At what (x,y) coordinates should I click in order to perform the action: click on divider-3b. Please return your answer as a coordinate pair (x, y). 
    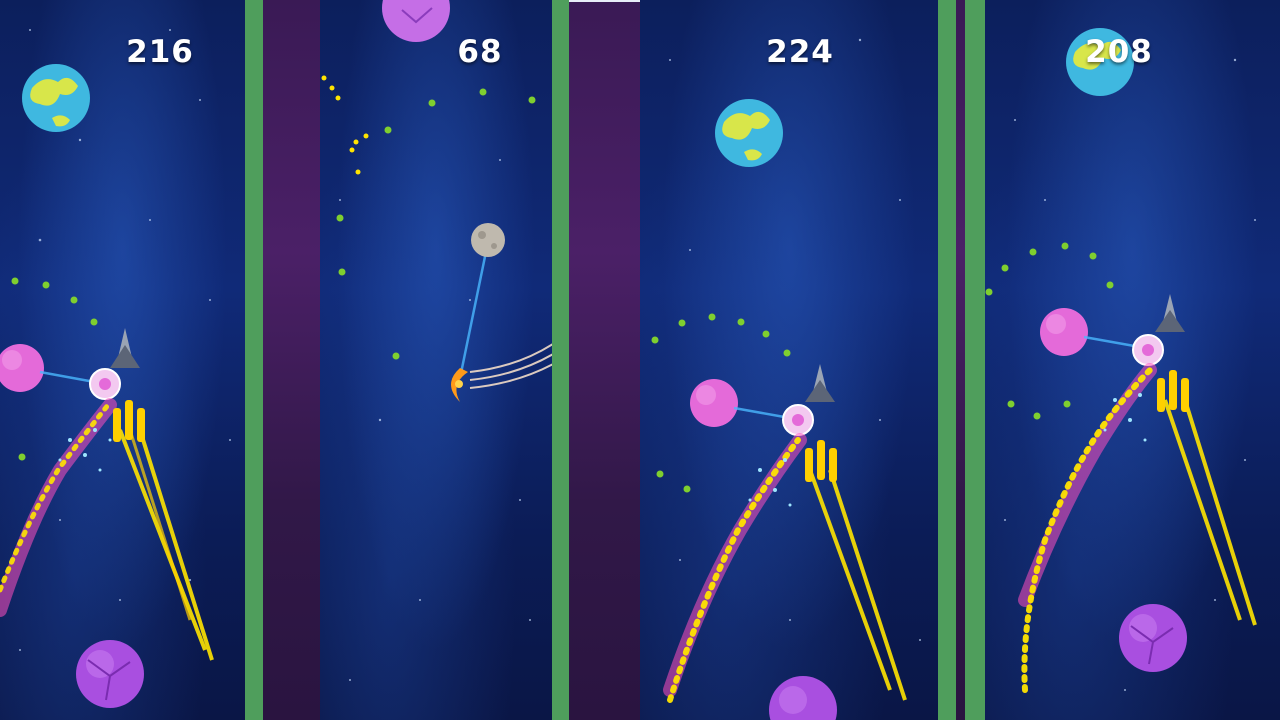
    Looking at the image, I should click on (960, 360).